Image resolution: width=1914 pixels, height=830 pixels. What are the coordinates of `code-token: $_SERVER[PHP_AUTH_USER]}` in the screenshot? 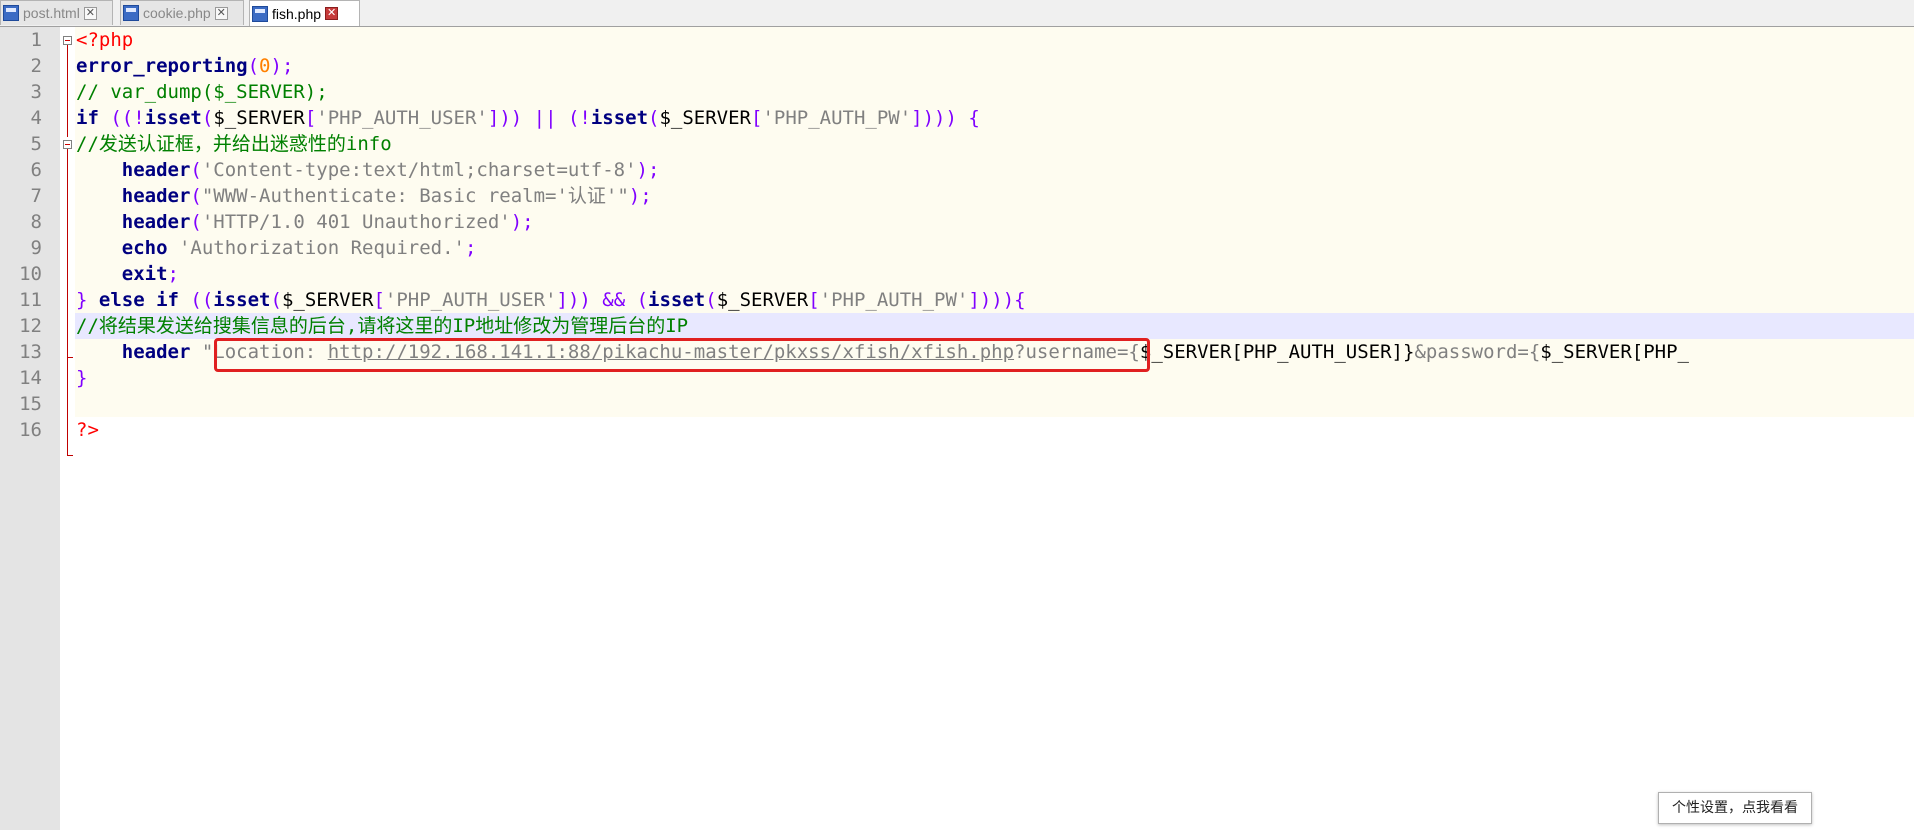 It's located at (1277, 352).